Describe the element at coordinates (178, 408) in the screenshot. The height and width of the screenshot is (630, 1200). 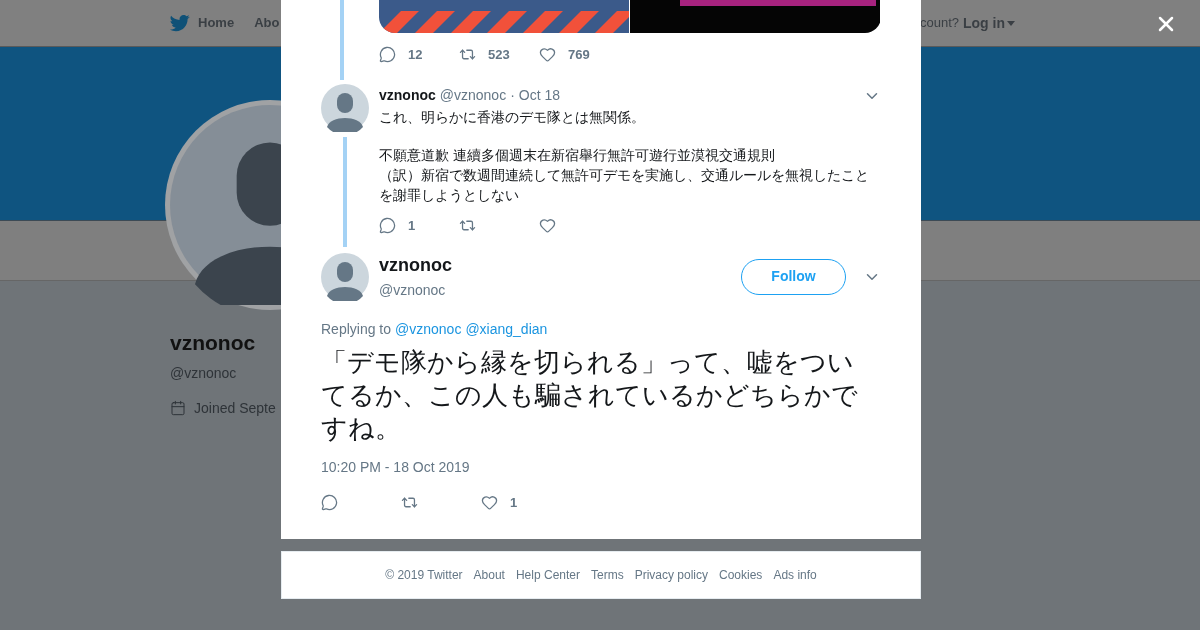
I see `calendar-icon` at that location.